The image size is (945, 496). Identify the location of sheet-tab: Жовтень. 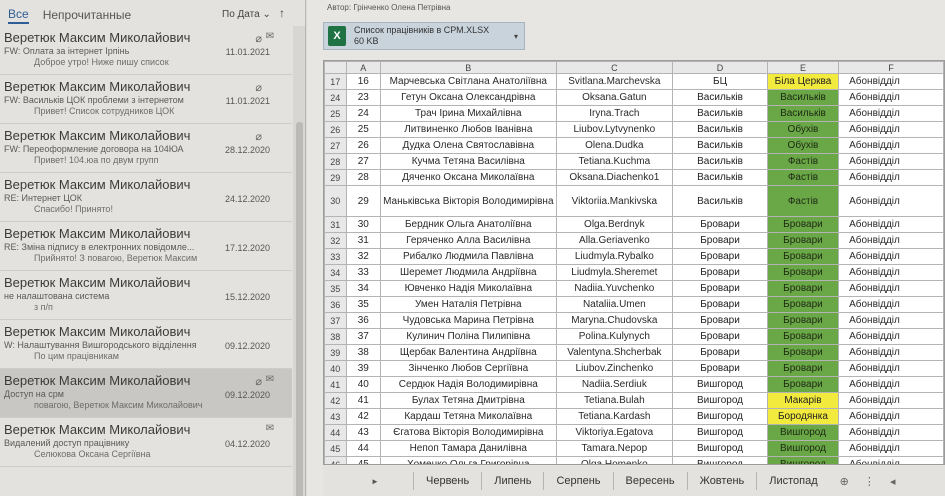
(721, 481).